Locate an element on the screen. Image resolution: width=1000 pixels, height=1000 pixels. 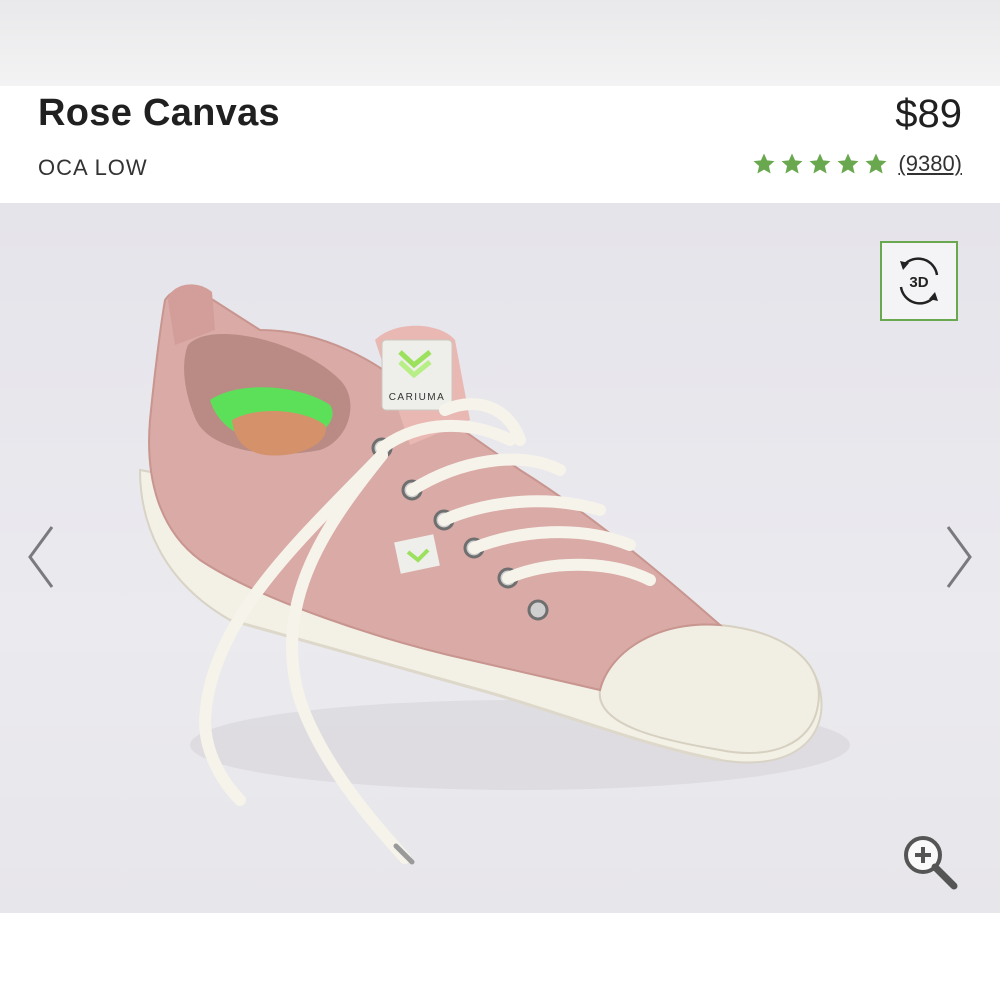
zoom-in-icon is located at coordinates (931, 863).